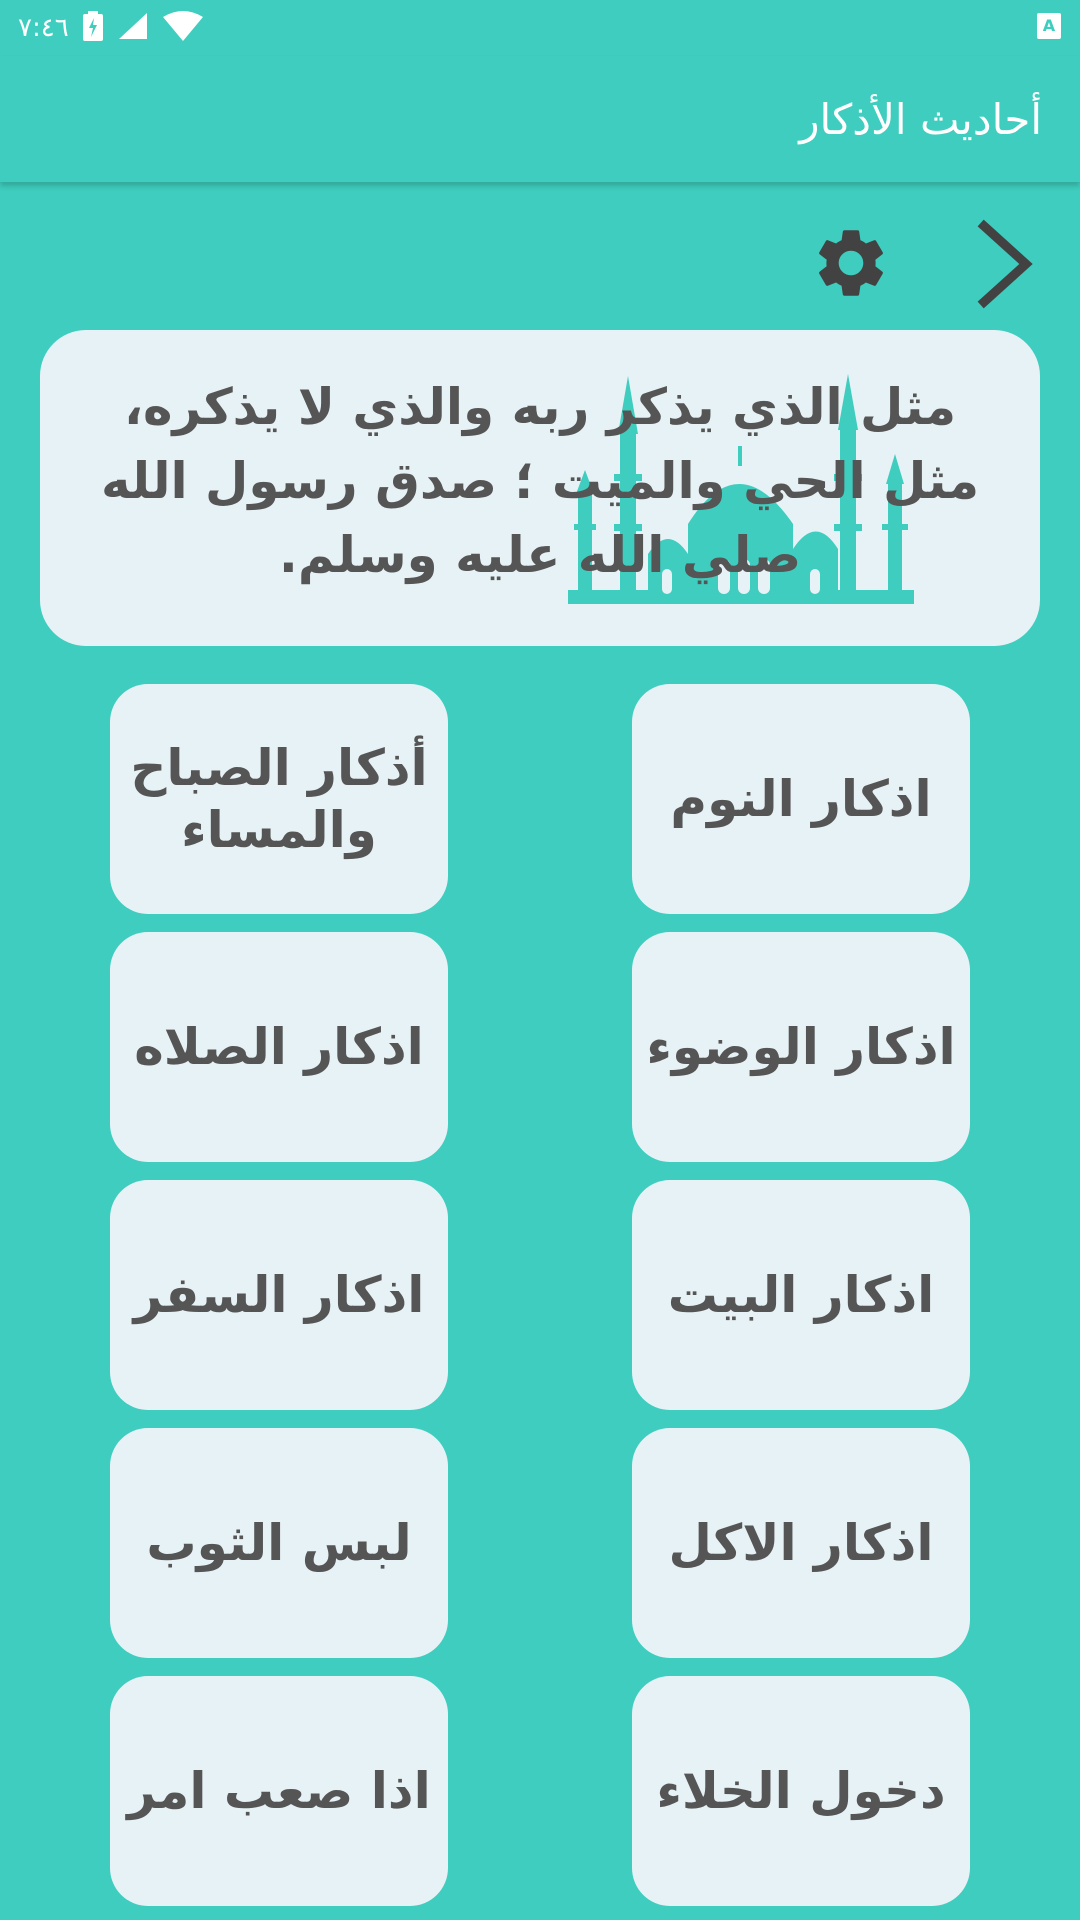 The image size is (1080, 1920). I want to click on status-bar: ٧:٤٦ A, so click(540, 28).